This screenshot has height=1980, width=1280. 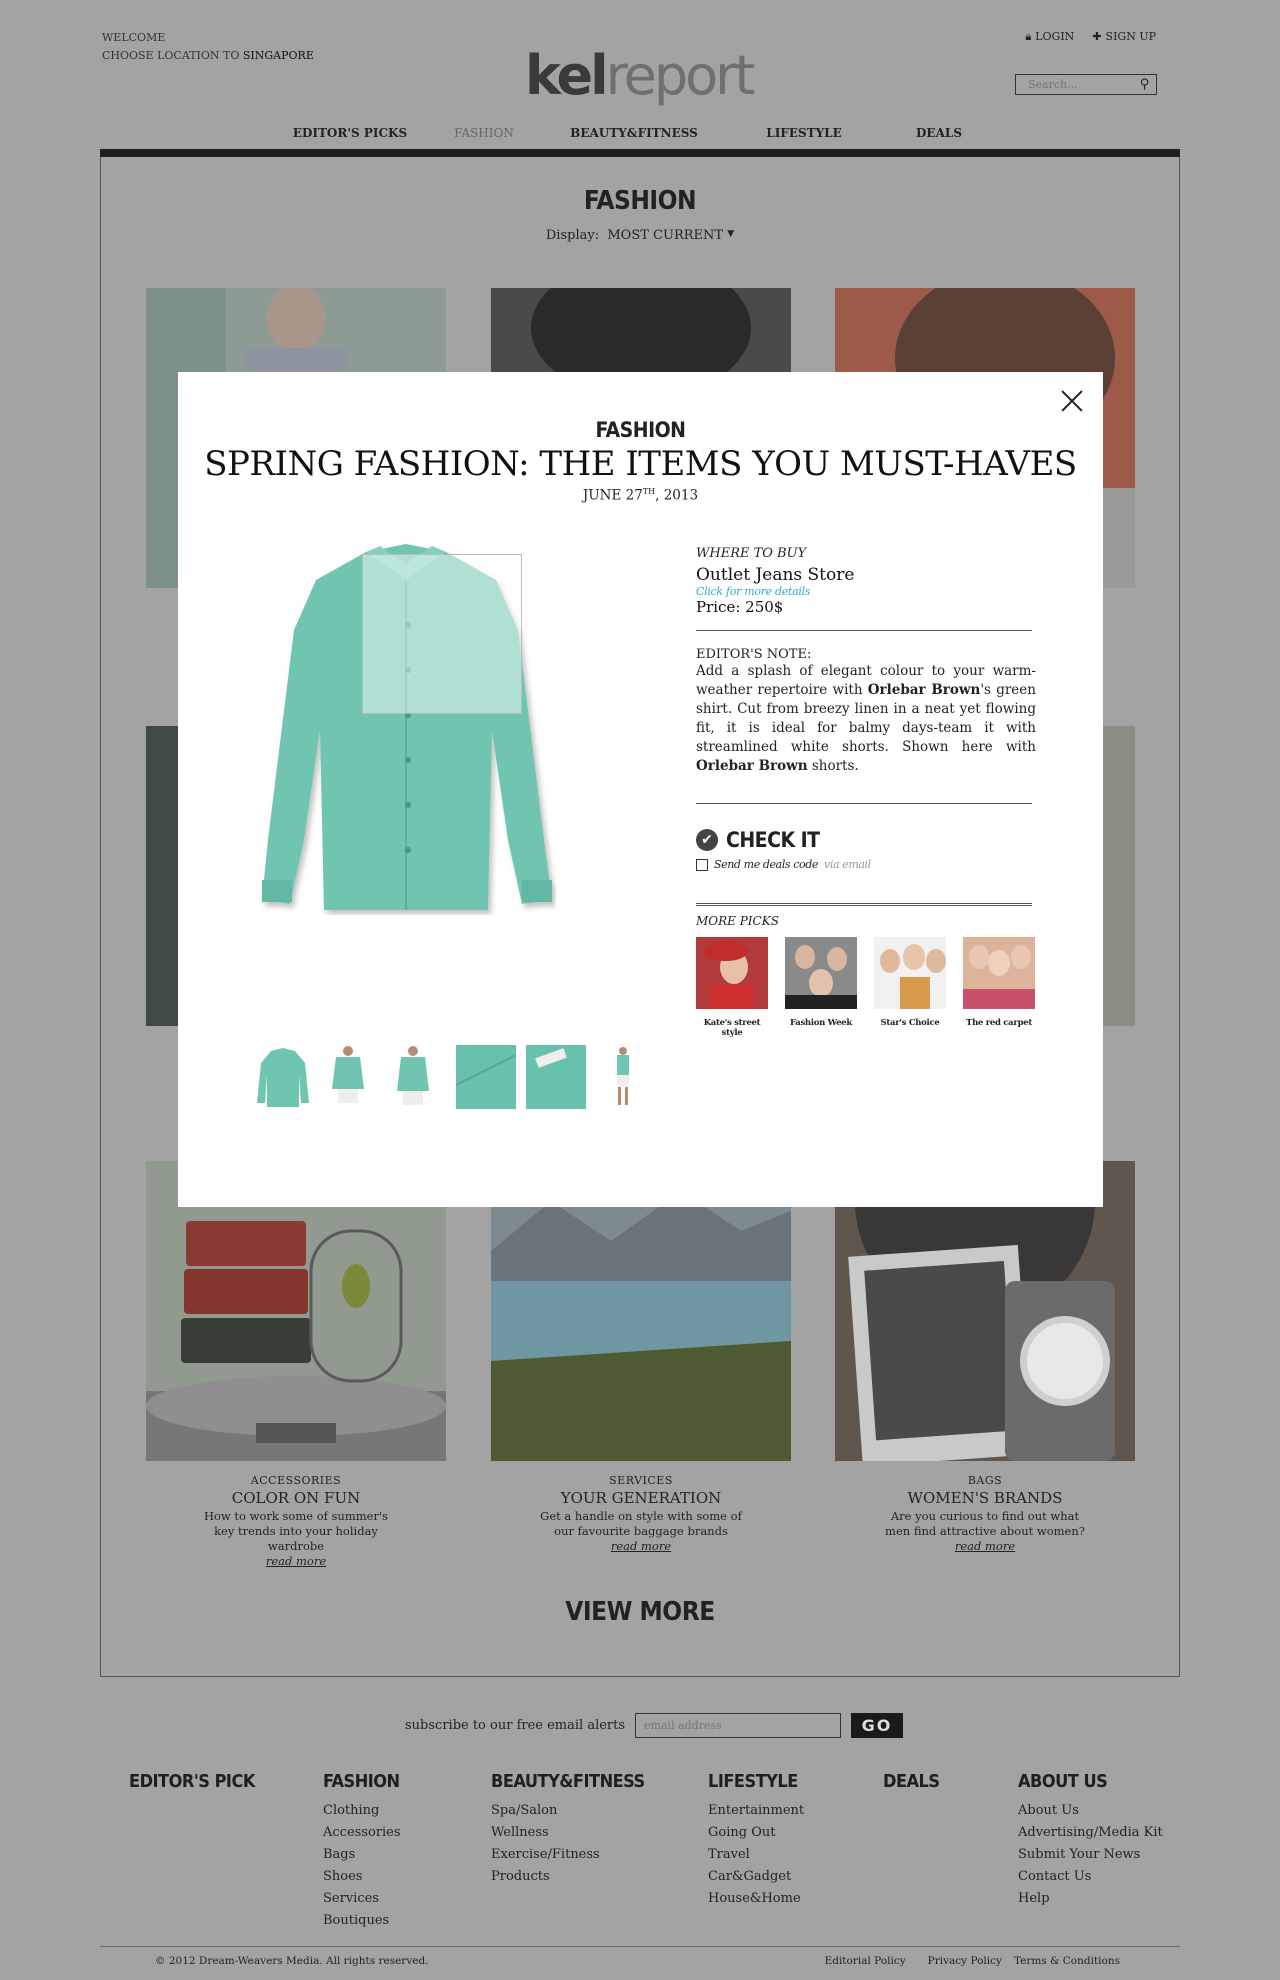 I want to click on footer-link: Wellness, so click(x=568, y=1833).